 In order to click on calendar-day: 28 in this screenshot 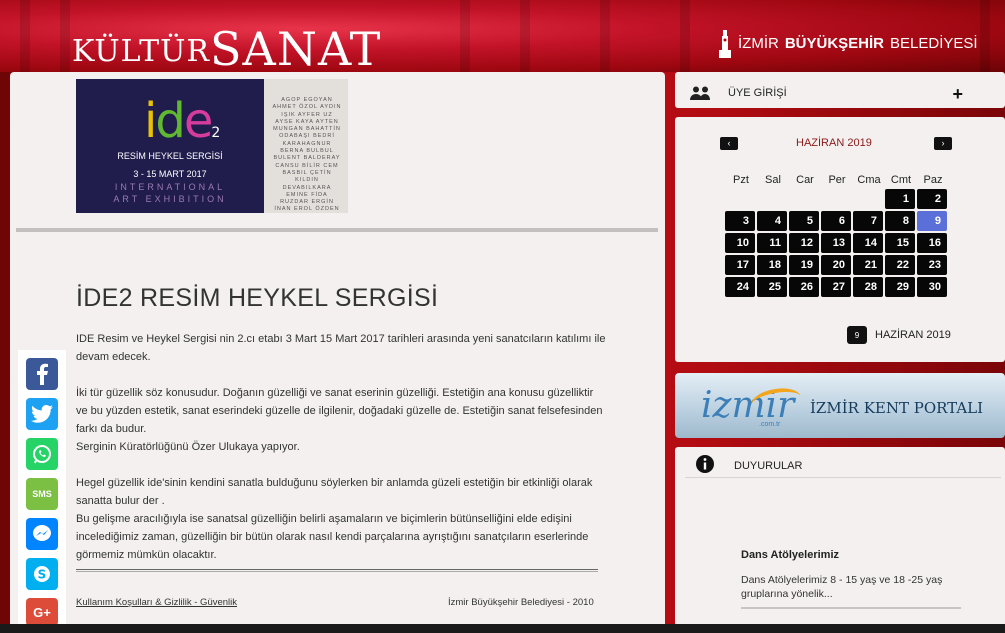, I will do `click(868, 287)`.